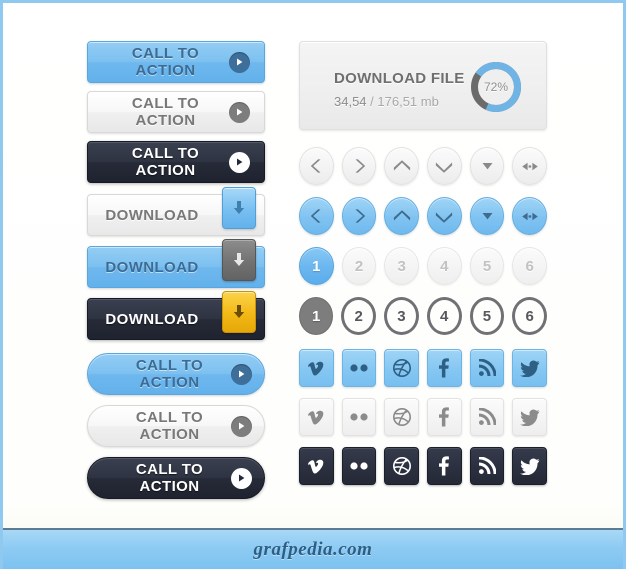  I want to click on vimeo-icon, so click(316, 466).